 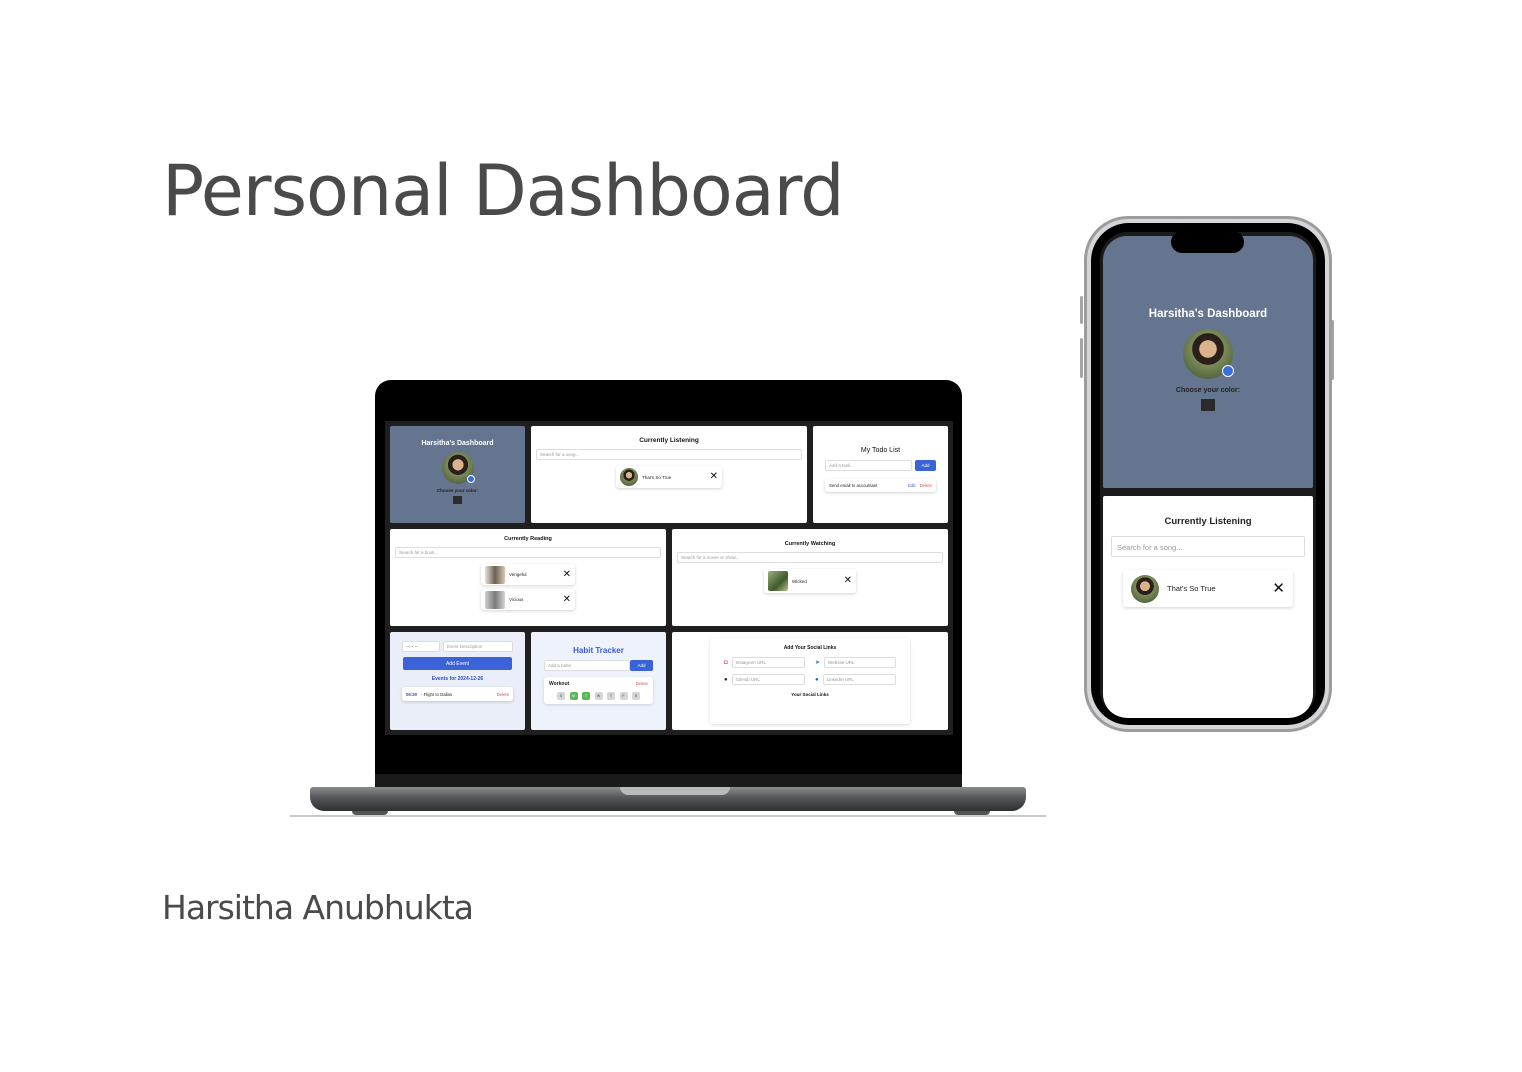 What do you see at coordinates (411, 694) in the screenshot?
I see `event-time: 06:30` at bounding box center [411, 694].